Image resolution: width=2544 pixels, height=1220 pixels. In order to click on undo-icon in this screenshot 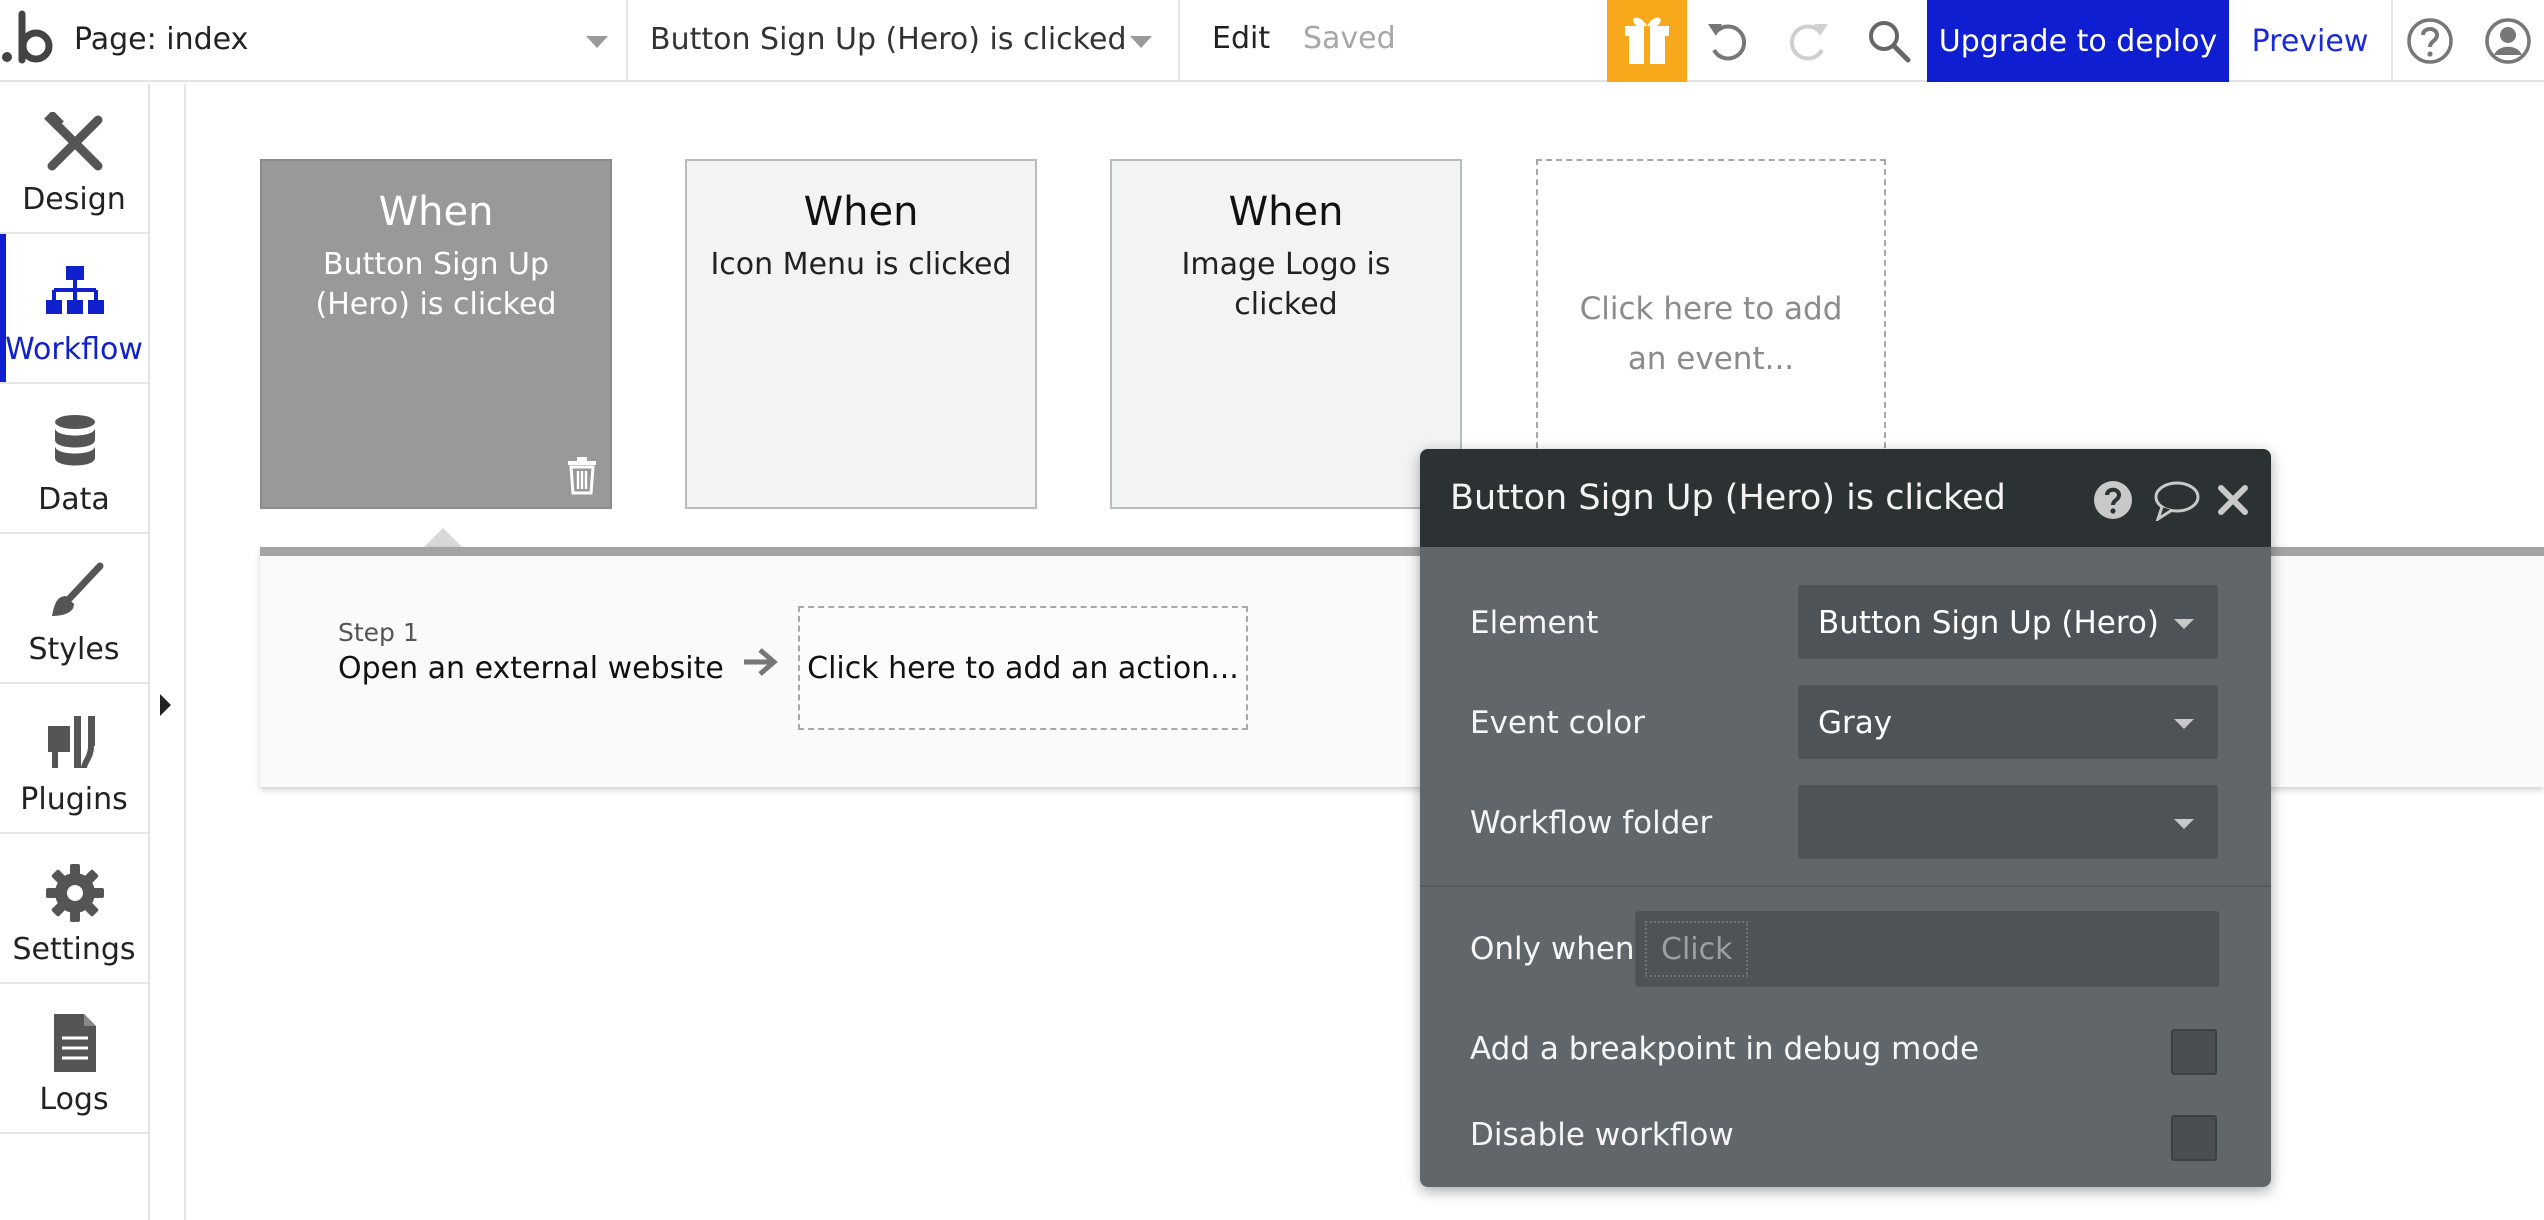, I will do `click(1727, 41)`.